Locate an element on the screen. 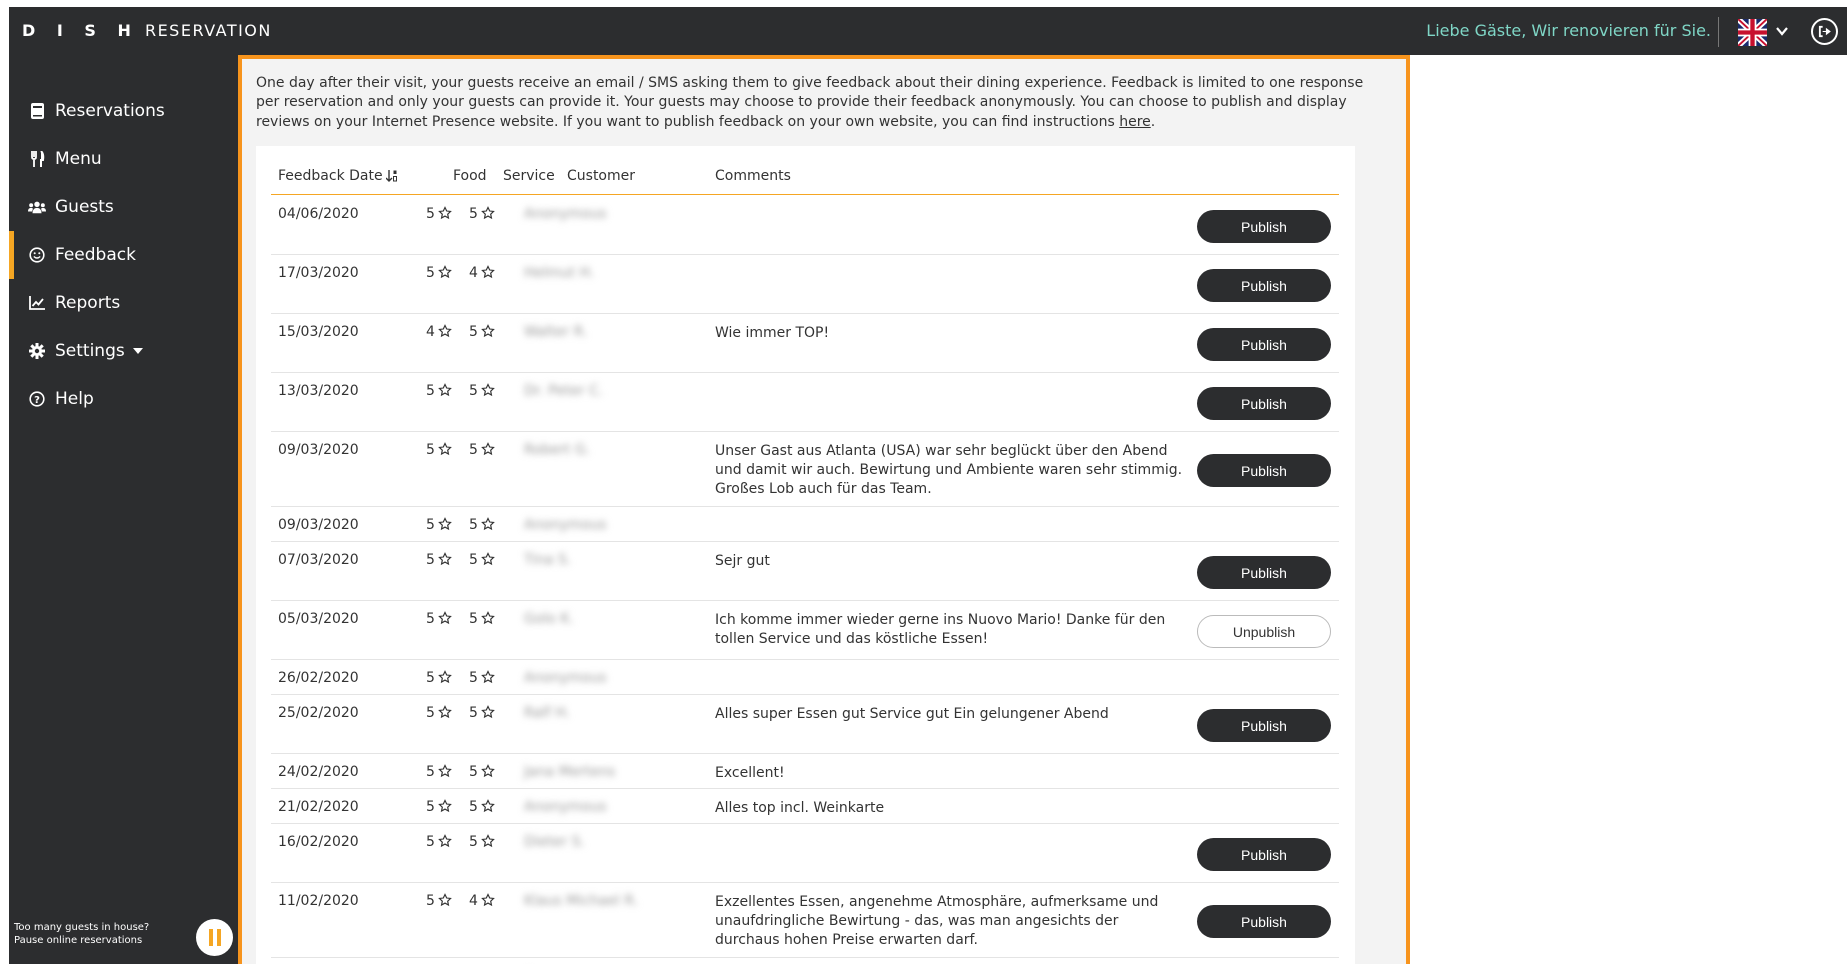 The width and height of the screenshot is (1847, 964). sidebar-item-label: Feedback is located at coordinates (95, 255).